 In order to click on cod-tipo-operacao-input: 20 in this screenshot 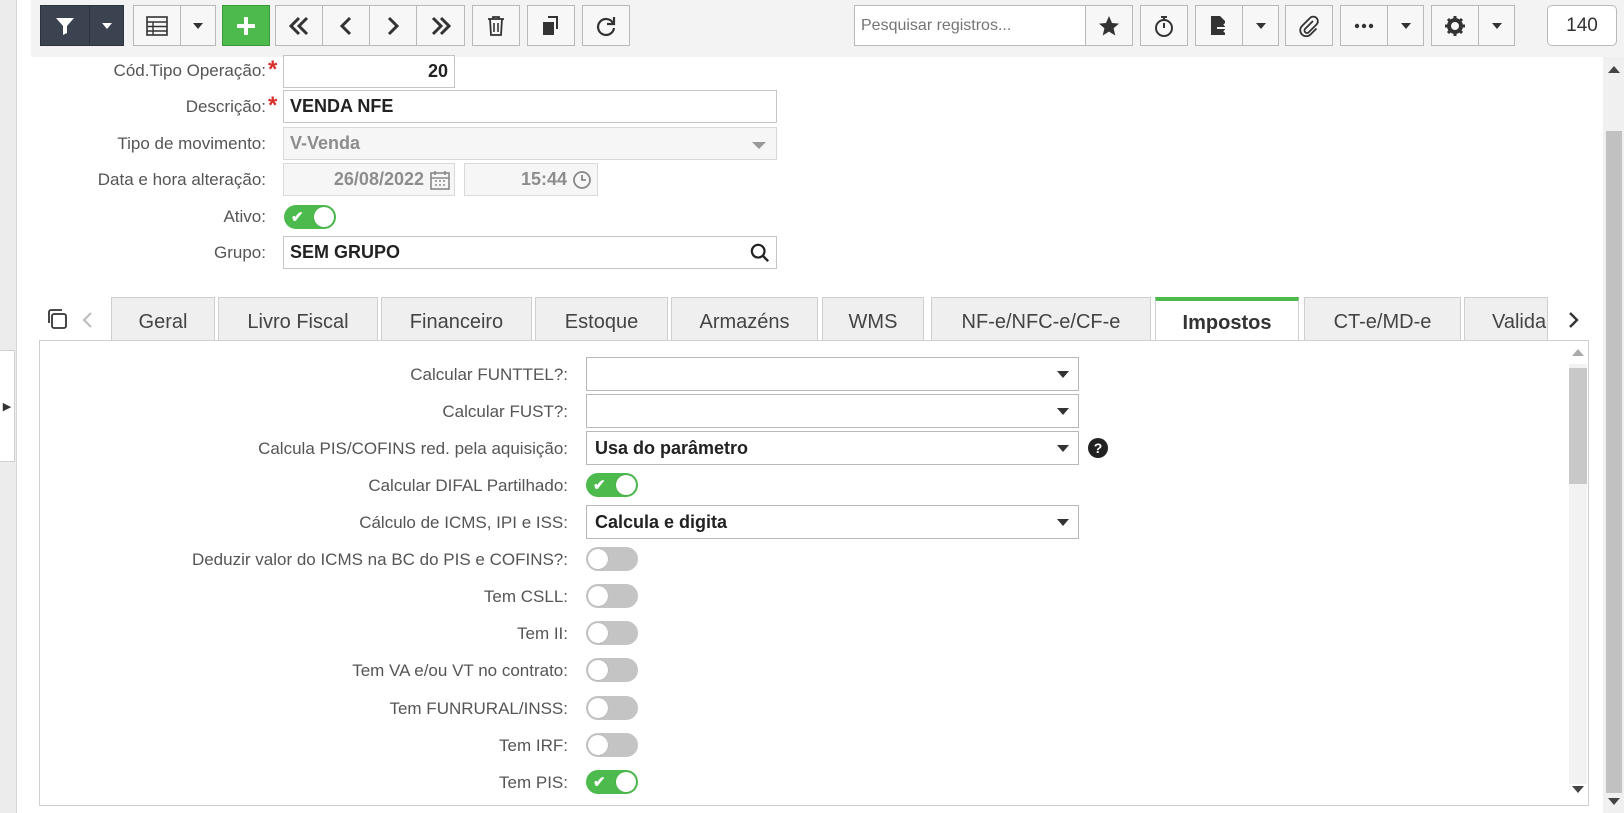, I will do `click(369, 71)`.